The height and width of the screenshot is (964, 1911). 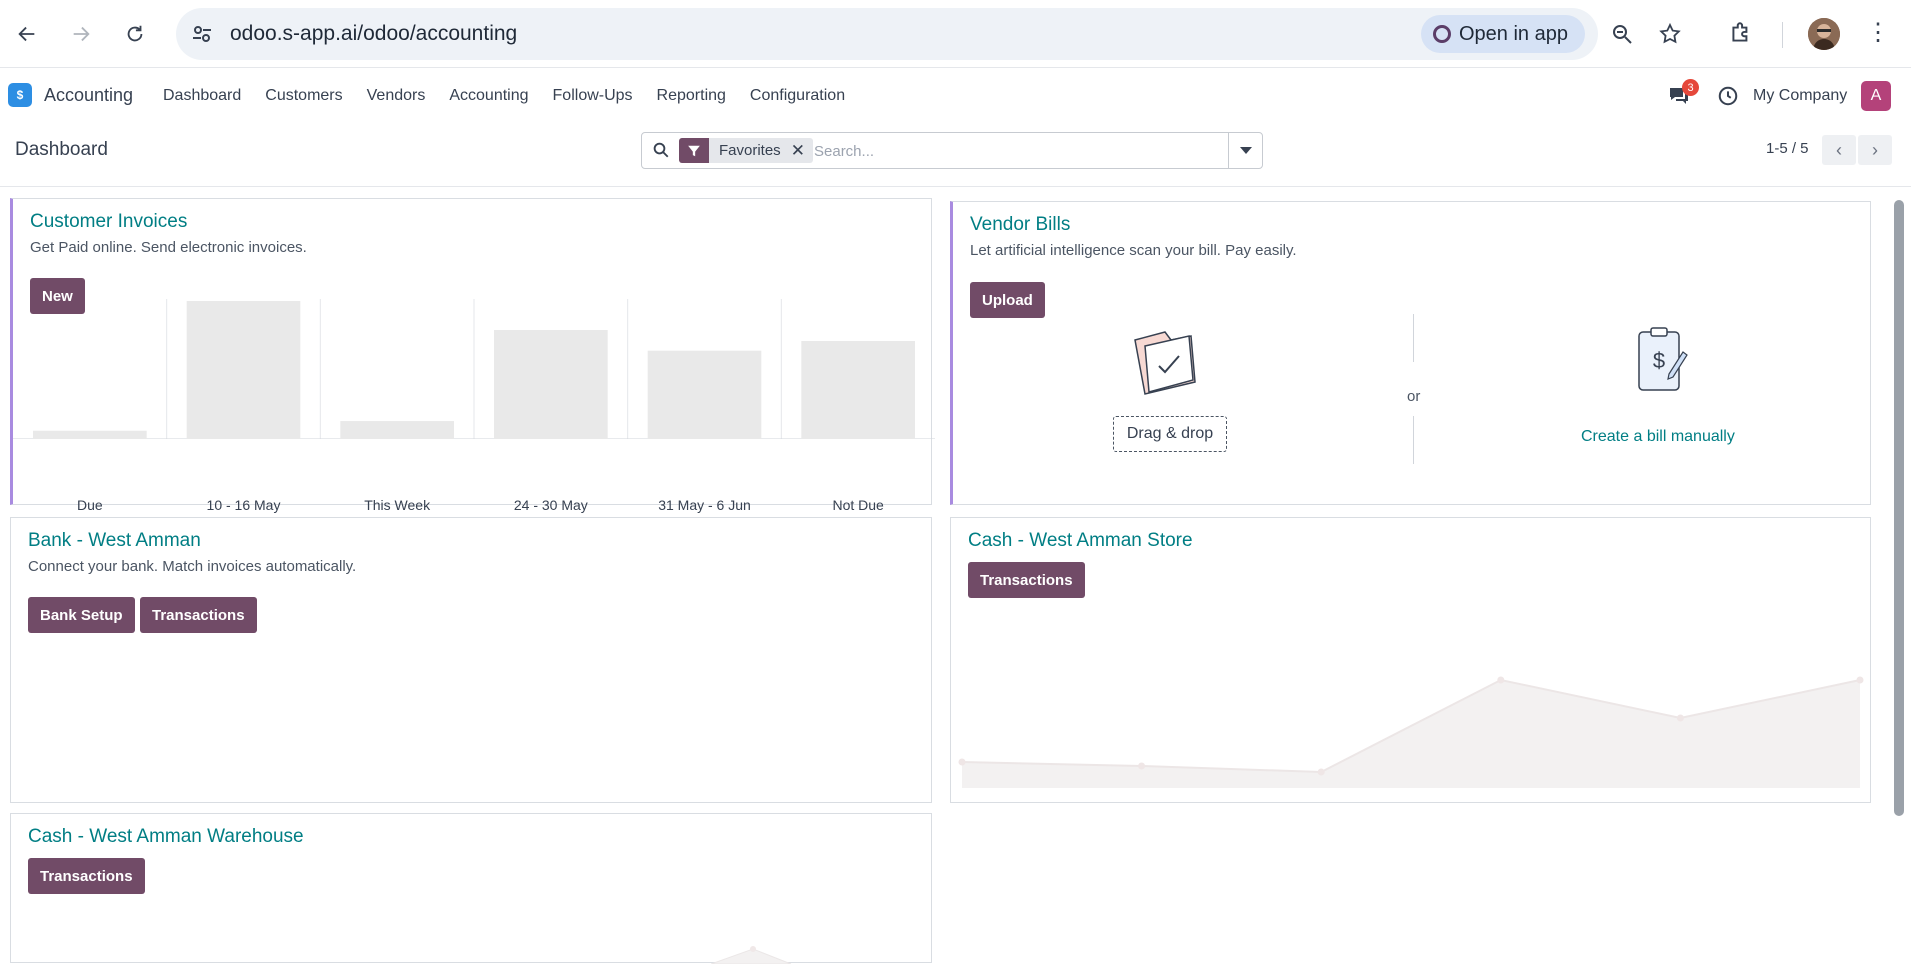 What do you see at coordinates (1824, 34) in the screenshot?
I see `profile-avatar` at bounding box center [1824, 34].